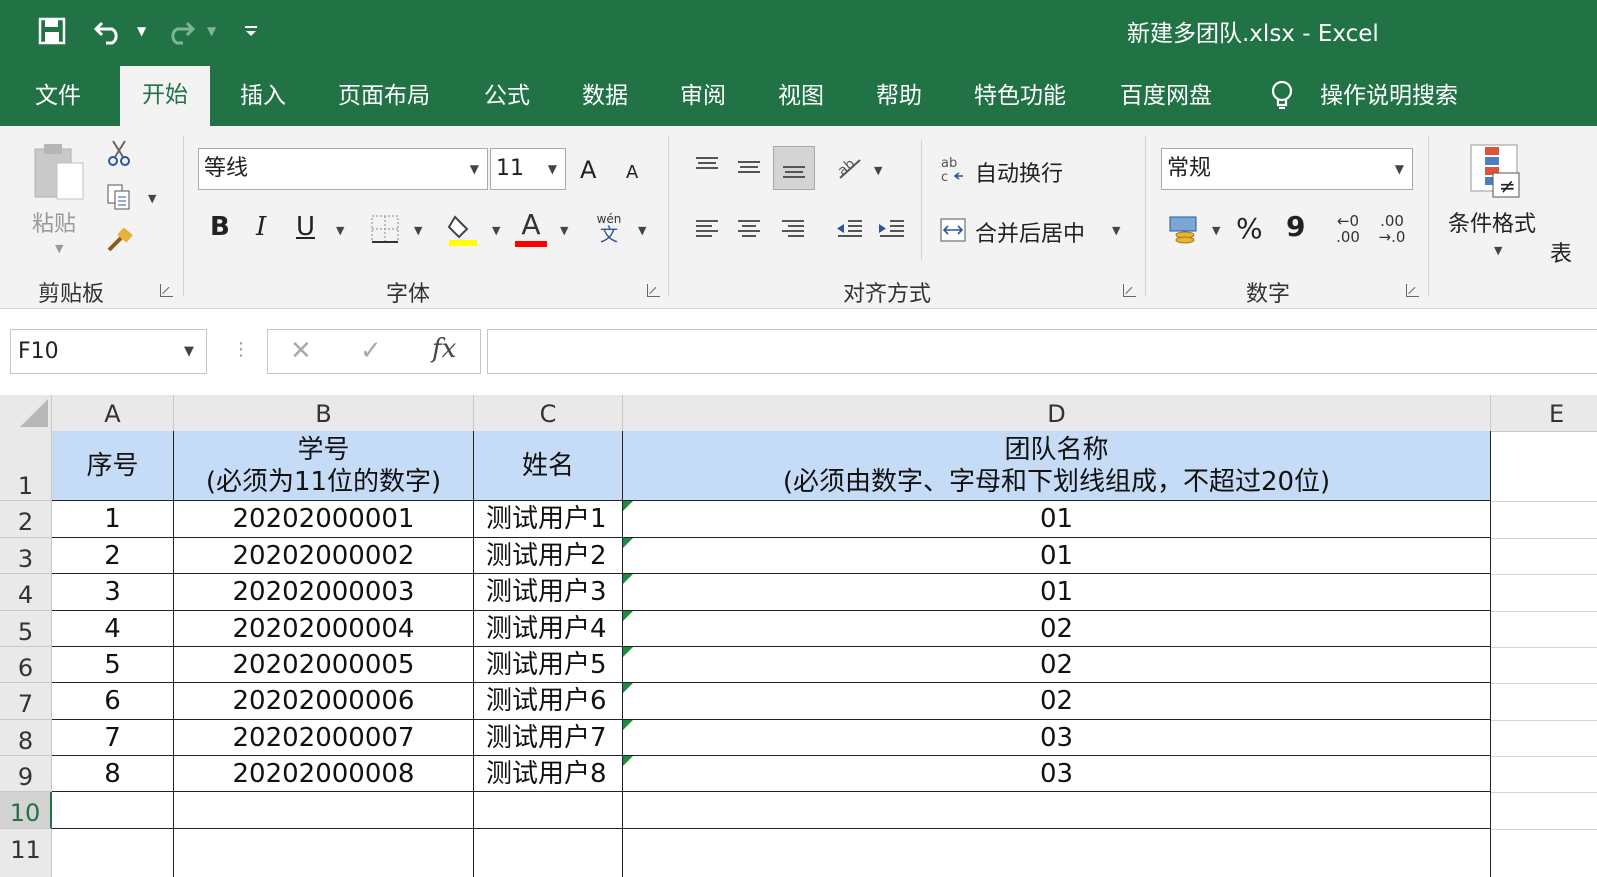  Describe the element at coordinates (548, 853) in the screenshot. I see `cell-c11` at that location.